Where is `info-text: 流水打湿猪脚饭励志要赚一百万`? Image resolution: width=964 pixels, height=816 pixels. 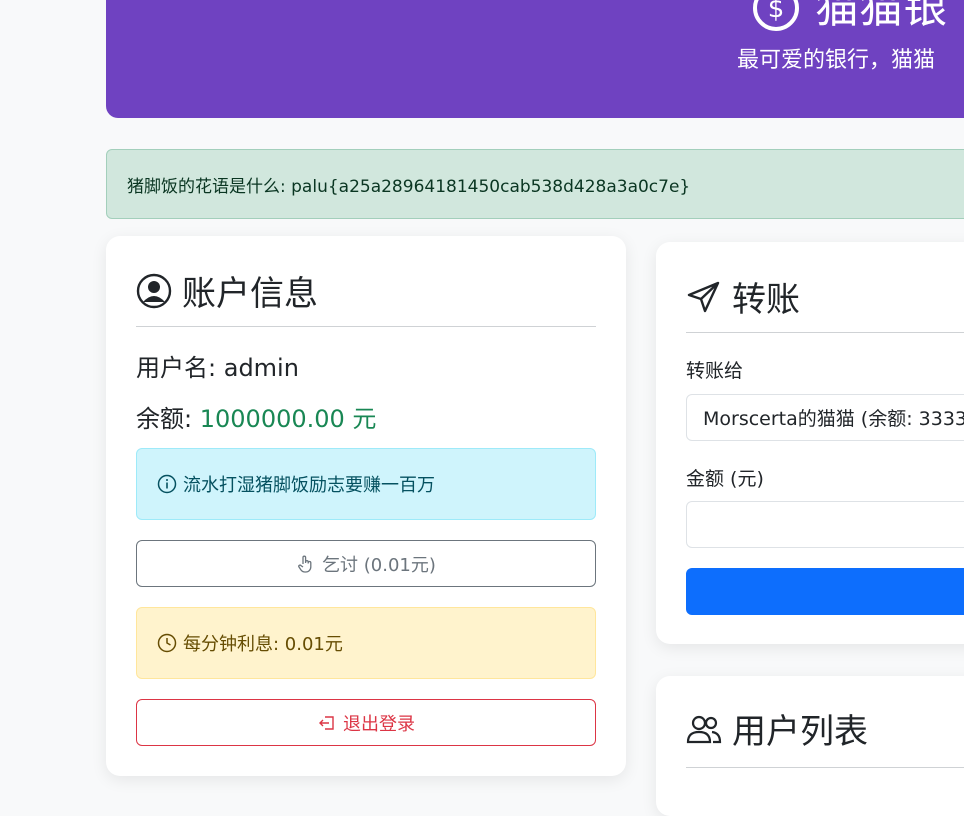
info-text: 流水打湿猪脚饭励志要赚一百万 is located at coordinates (309, 485).